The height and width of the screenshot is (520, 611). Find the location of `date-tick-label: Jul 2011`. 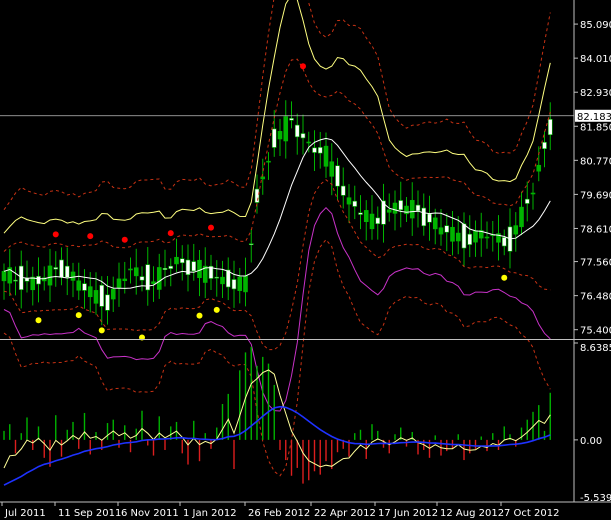

date-tick-label: Jul 2011 is located at coordinates (25, 513).